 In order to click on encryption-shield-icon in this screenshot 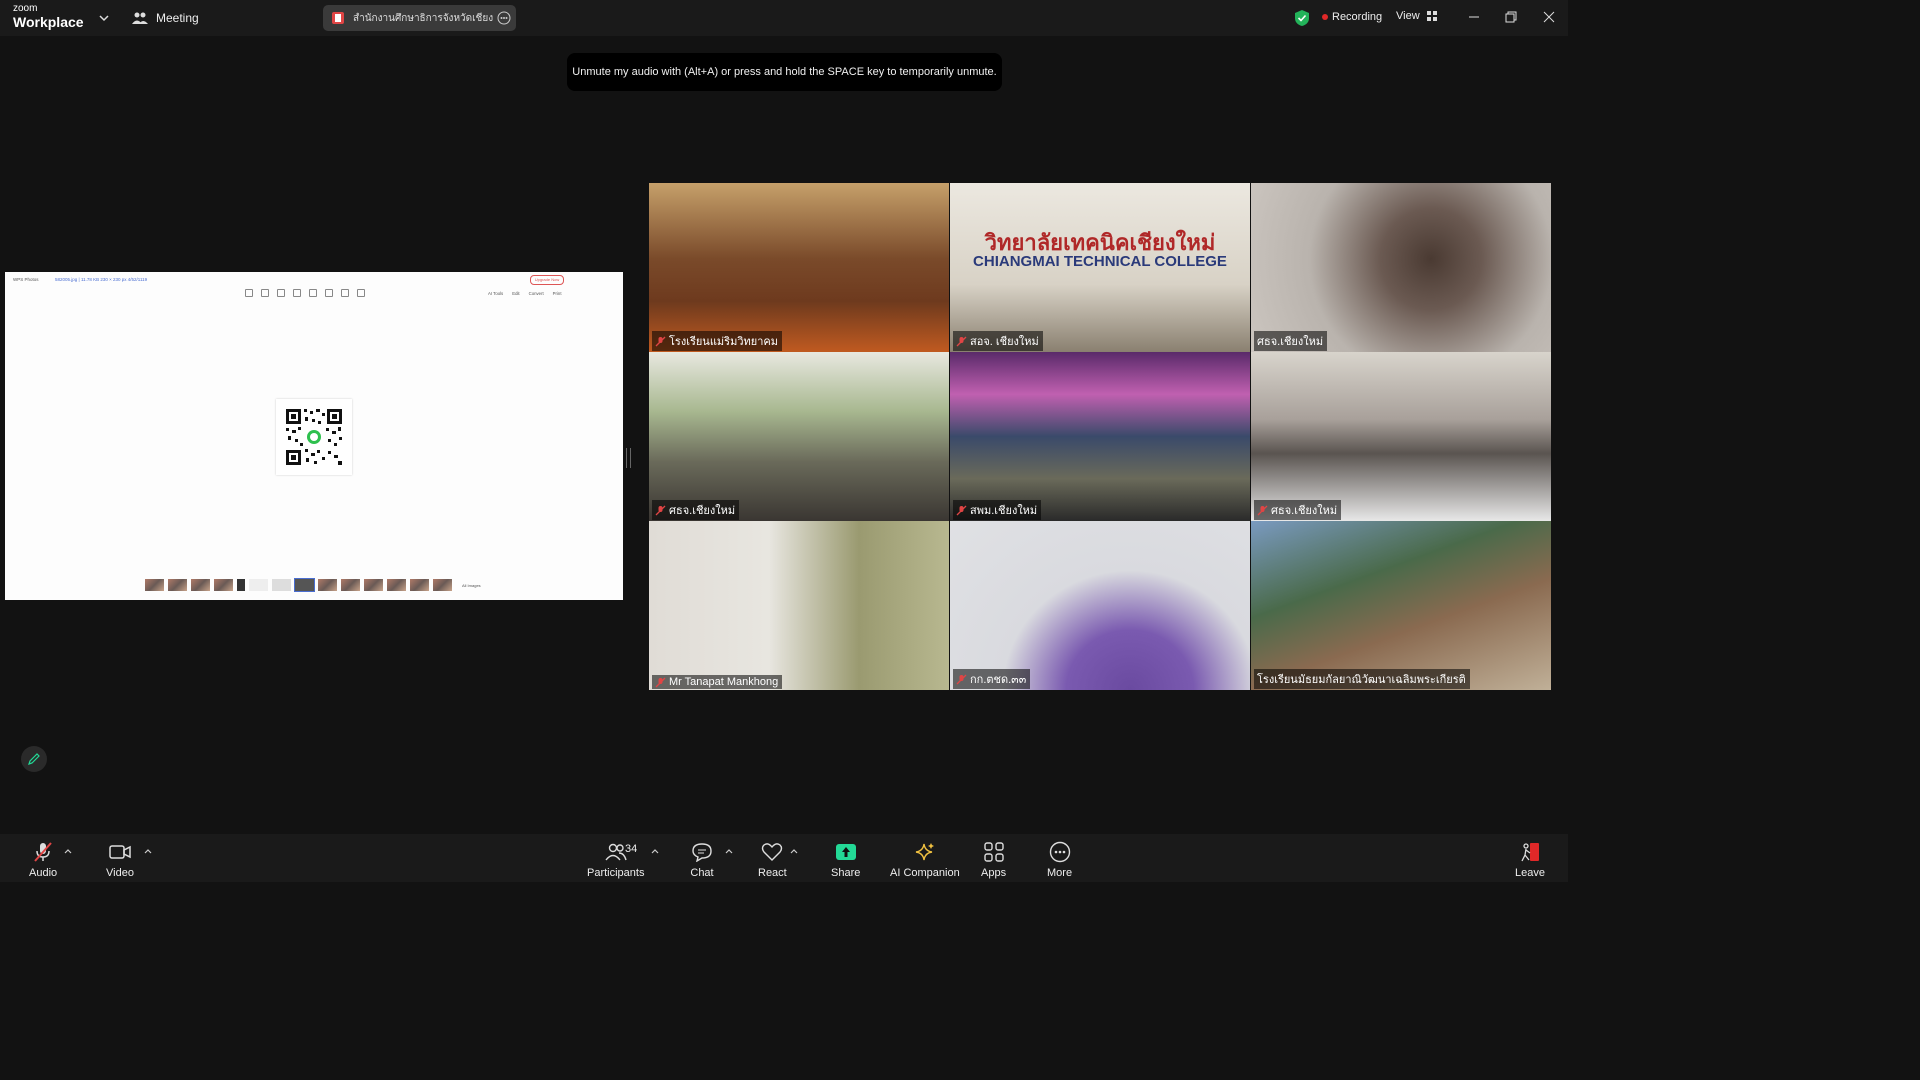, I will do `click(1302, 18)`.